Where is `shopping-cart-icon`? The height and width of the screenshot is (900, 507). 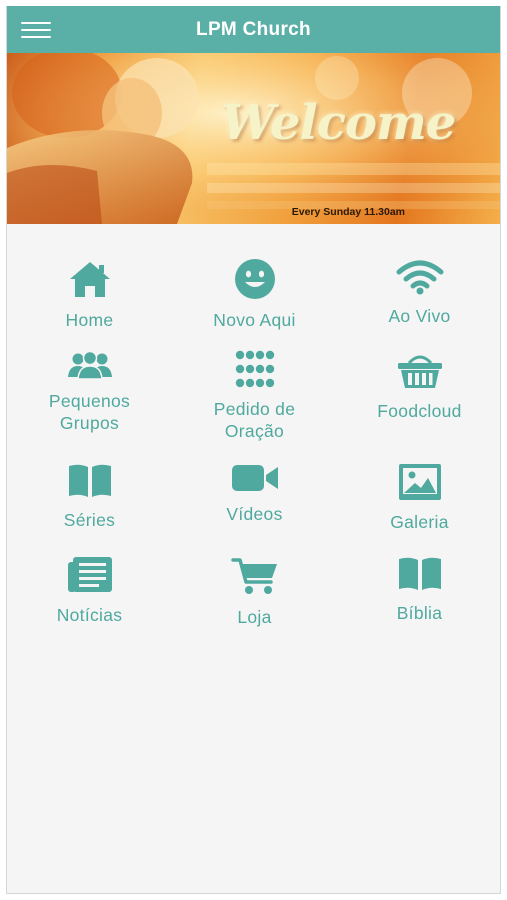
shopping-cart-icon is located at coordinates (255, 576).